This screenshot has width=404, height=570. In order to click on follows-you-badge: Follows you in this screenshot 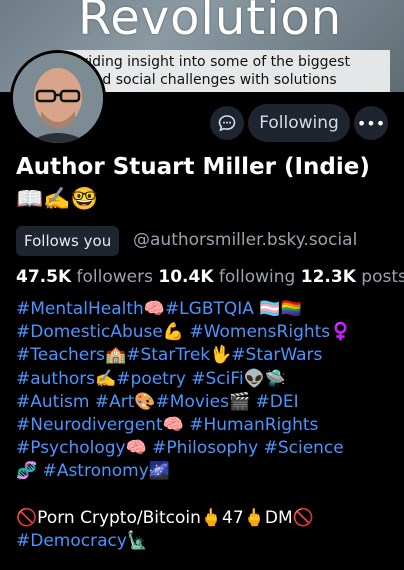, I will do `click(68, 241)`.